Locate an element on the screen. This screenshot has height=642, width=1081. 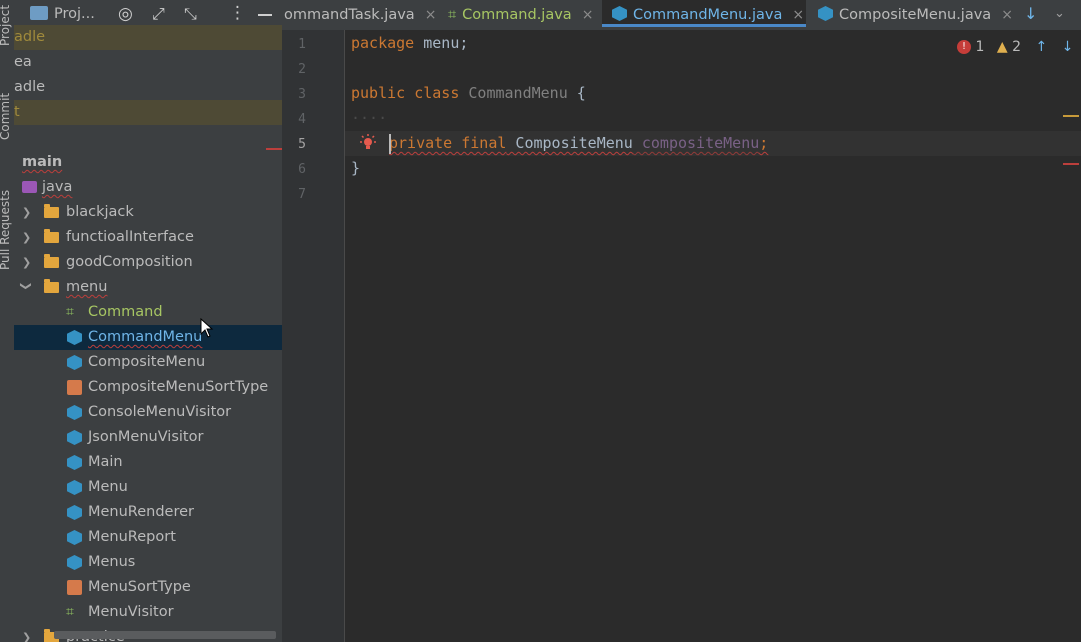
tree-row-main-class: Main is located at coordinates (148, 462).